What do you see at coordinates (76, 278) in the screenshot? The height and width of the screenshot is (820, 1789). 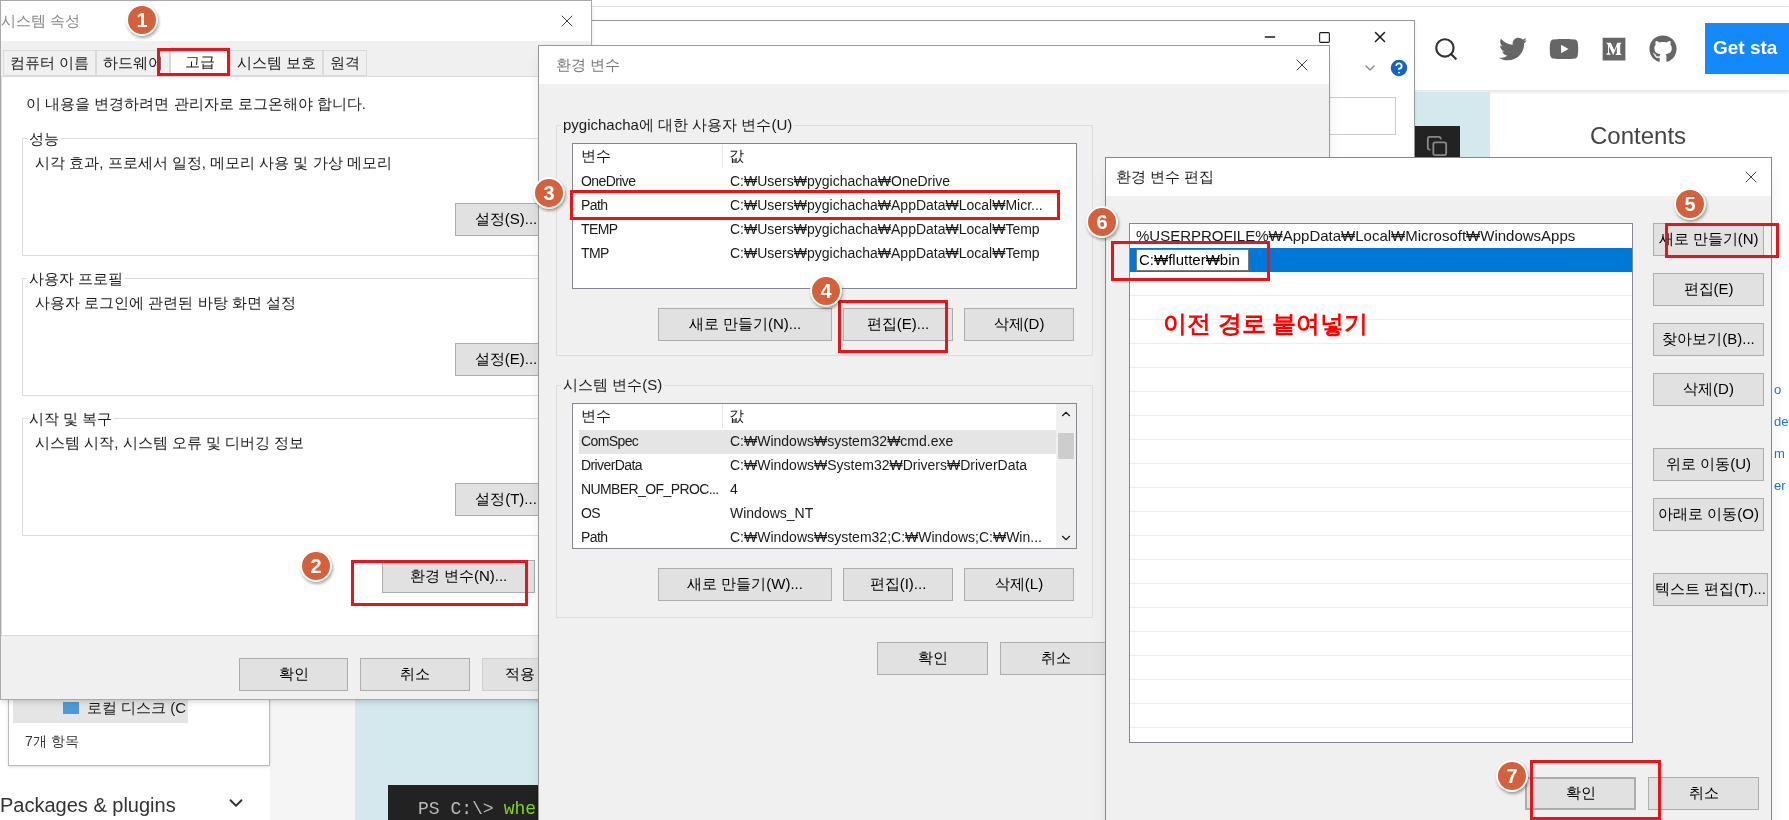 I see `group-title: 사용자 프로필` at bounding box center [76, 278].